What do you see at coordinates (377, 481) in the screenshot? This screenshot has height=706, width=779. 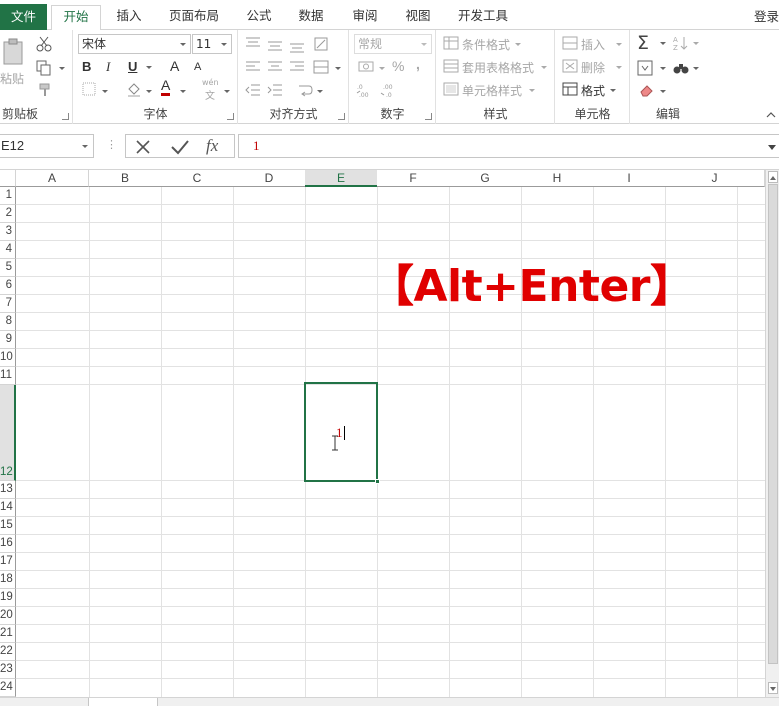 I see `fill-handle` at bounding box center [377, 481].